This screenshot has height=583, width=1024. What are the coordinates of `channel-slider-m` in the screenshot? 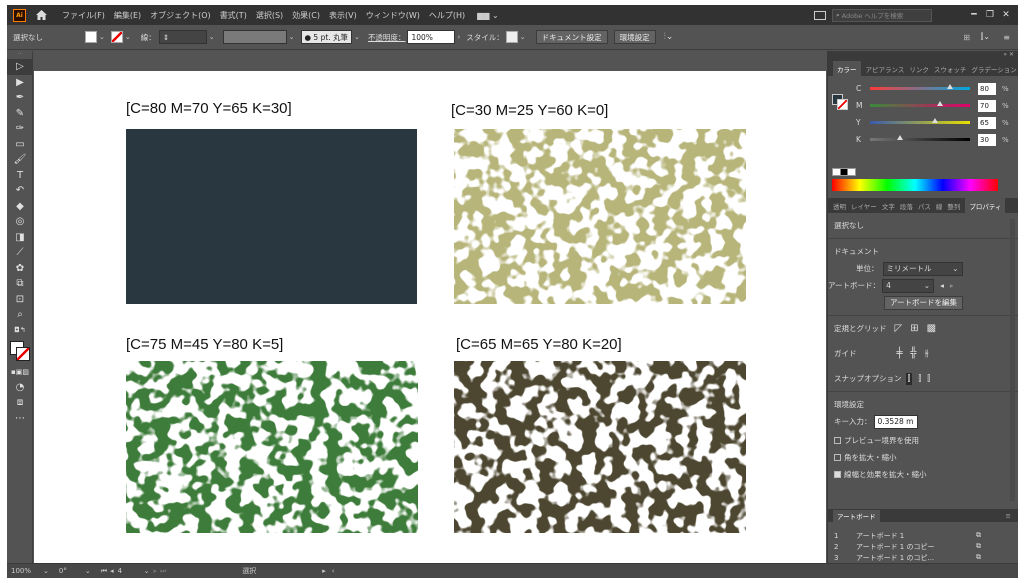 It's located at (920, 104).